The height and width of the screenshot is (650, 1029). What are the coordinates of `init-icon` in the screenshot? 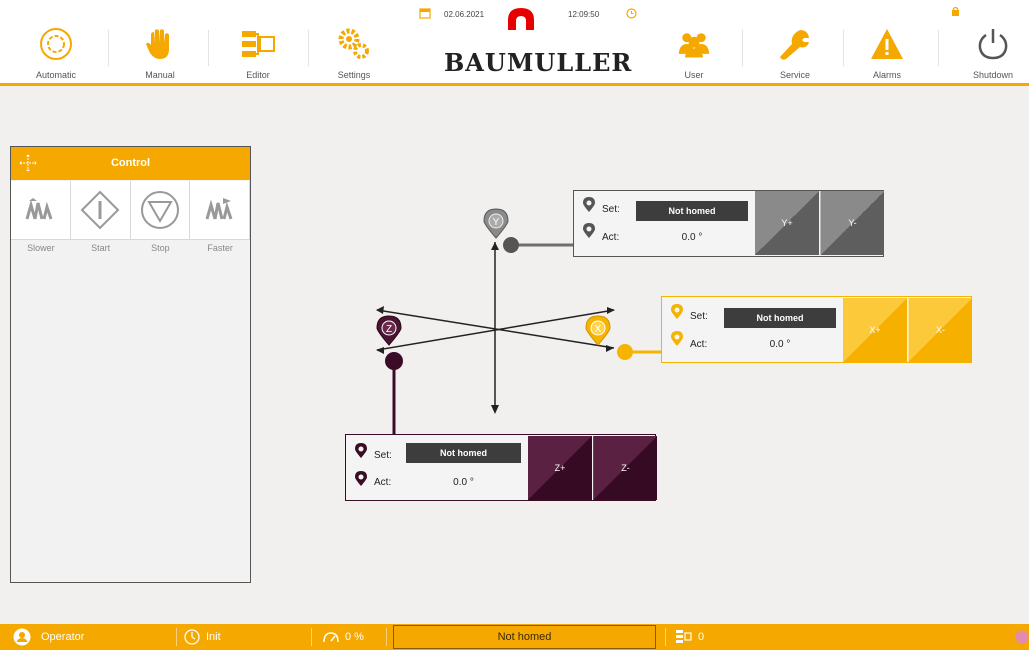 It's located at (192, 637).